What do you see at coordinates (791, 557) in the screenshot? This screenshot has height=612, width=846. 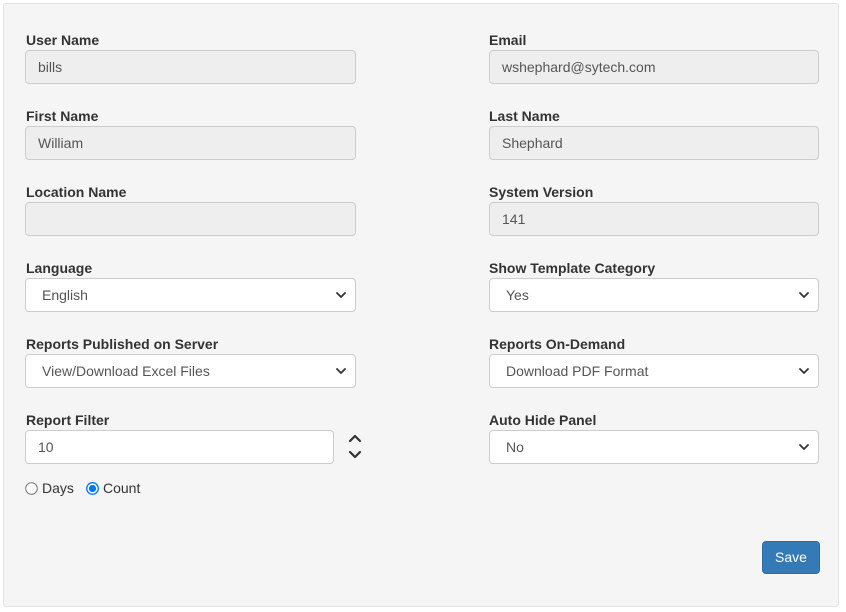 I see `save-button: Save` at bounding box center [791, 557].